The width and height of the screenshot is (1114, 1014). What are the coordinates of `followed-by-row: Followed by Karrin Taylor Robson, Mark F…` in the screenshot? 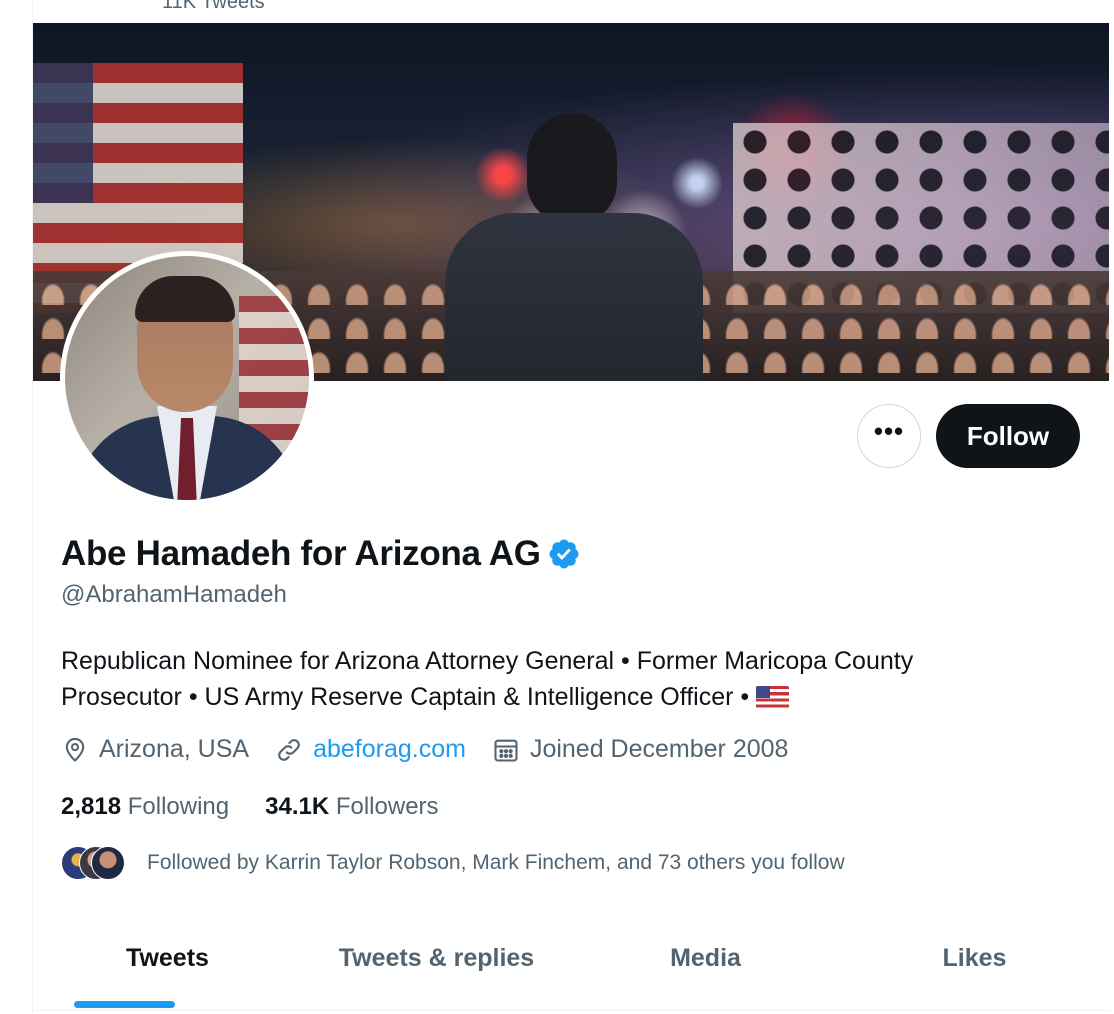 It's located at (453, 863).